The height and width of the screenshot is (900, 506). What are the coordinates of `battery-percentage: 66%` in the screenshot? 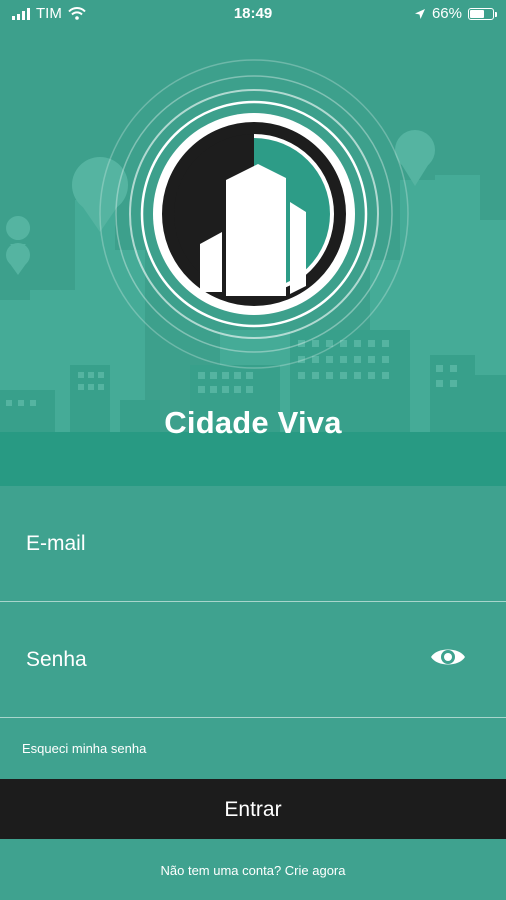 It's located at (446, 13).